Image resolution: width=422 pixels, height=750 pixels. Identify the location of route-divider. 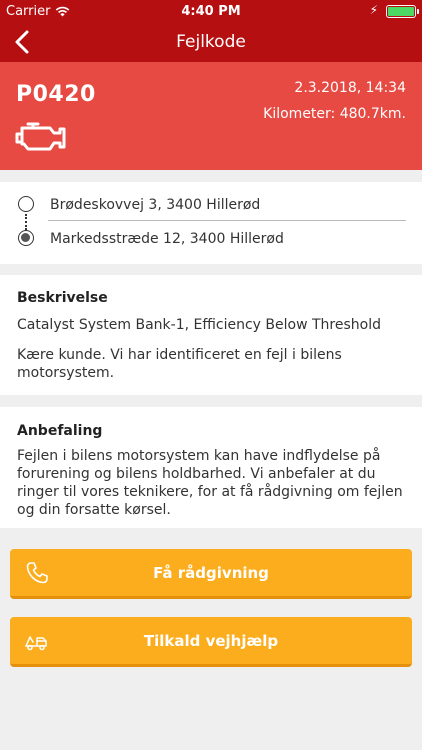
(227, 220).